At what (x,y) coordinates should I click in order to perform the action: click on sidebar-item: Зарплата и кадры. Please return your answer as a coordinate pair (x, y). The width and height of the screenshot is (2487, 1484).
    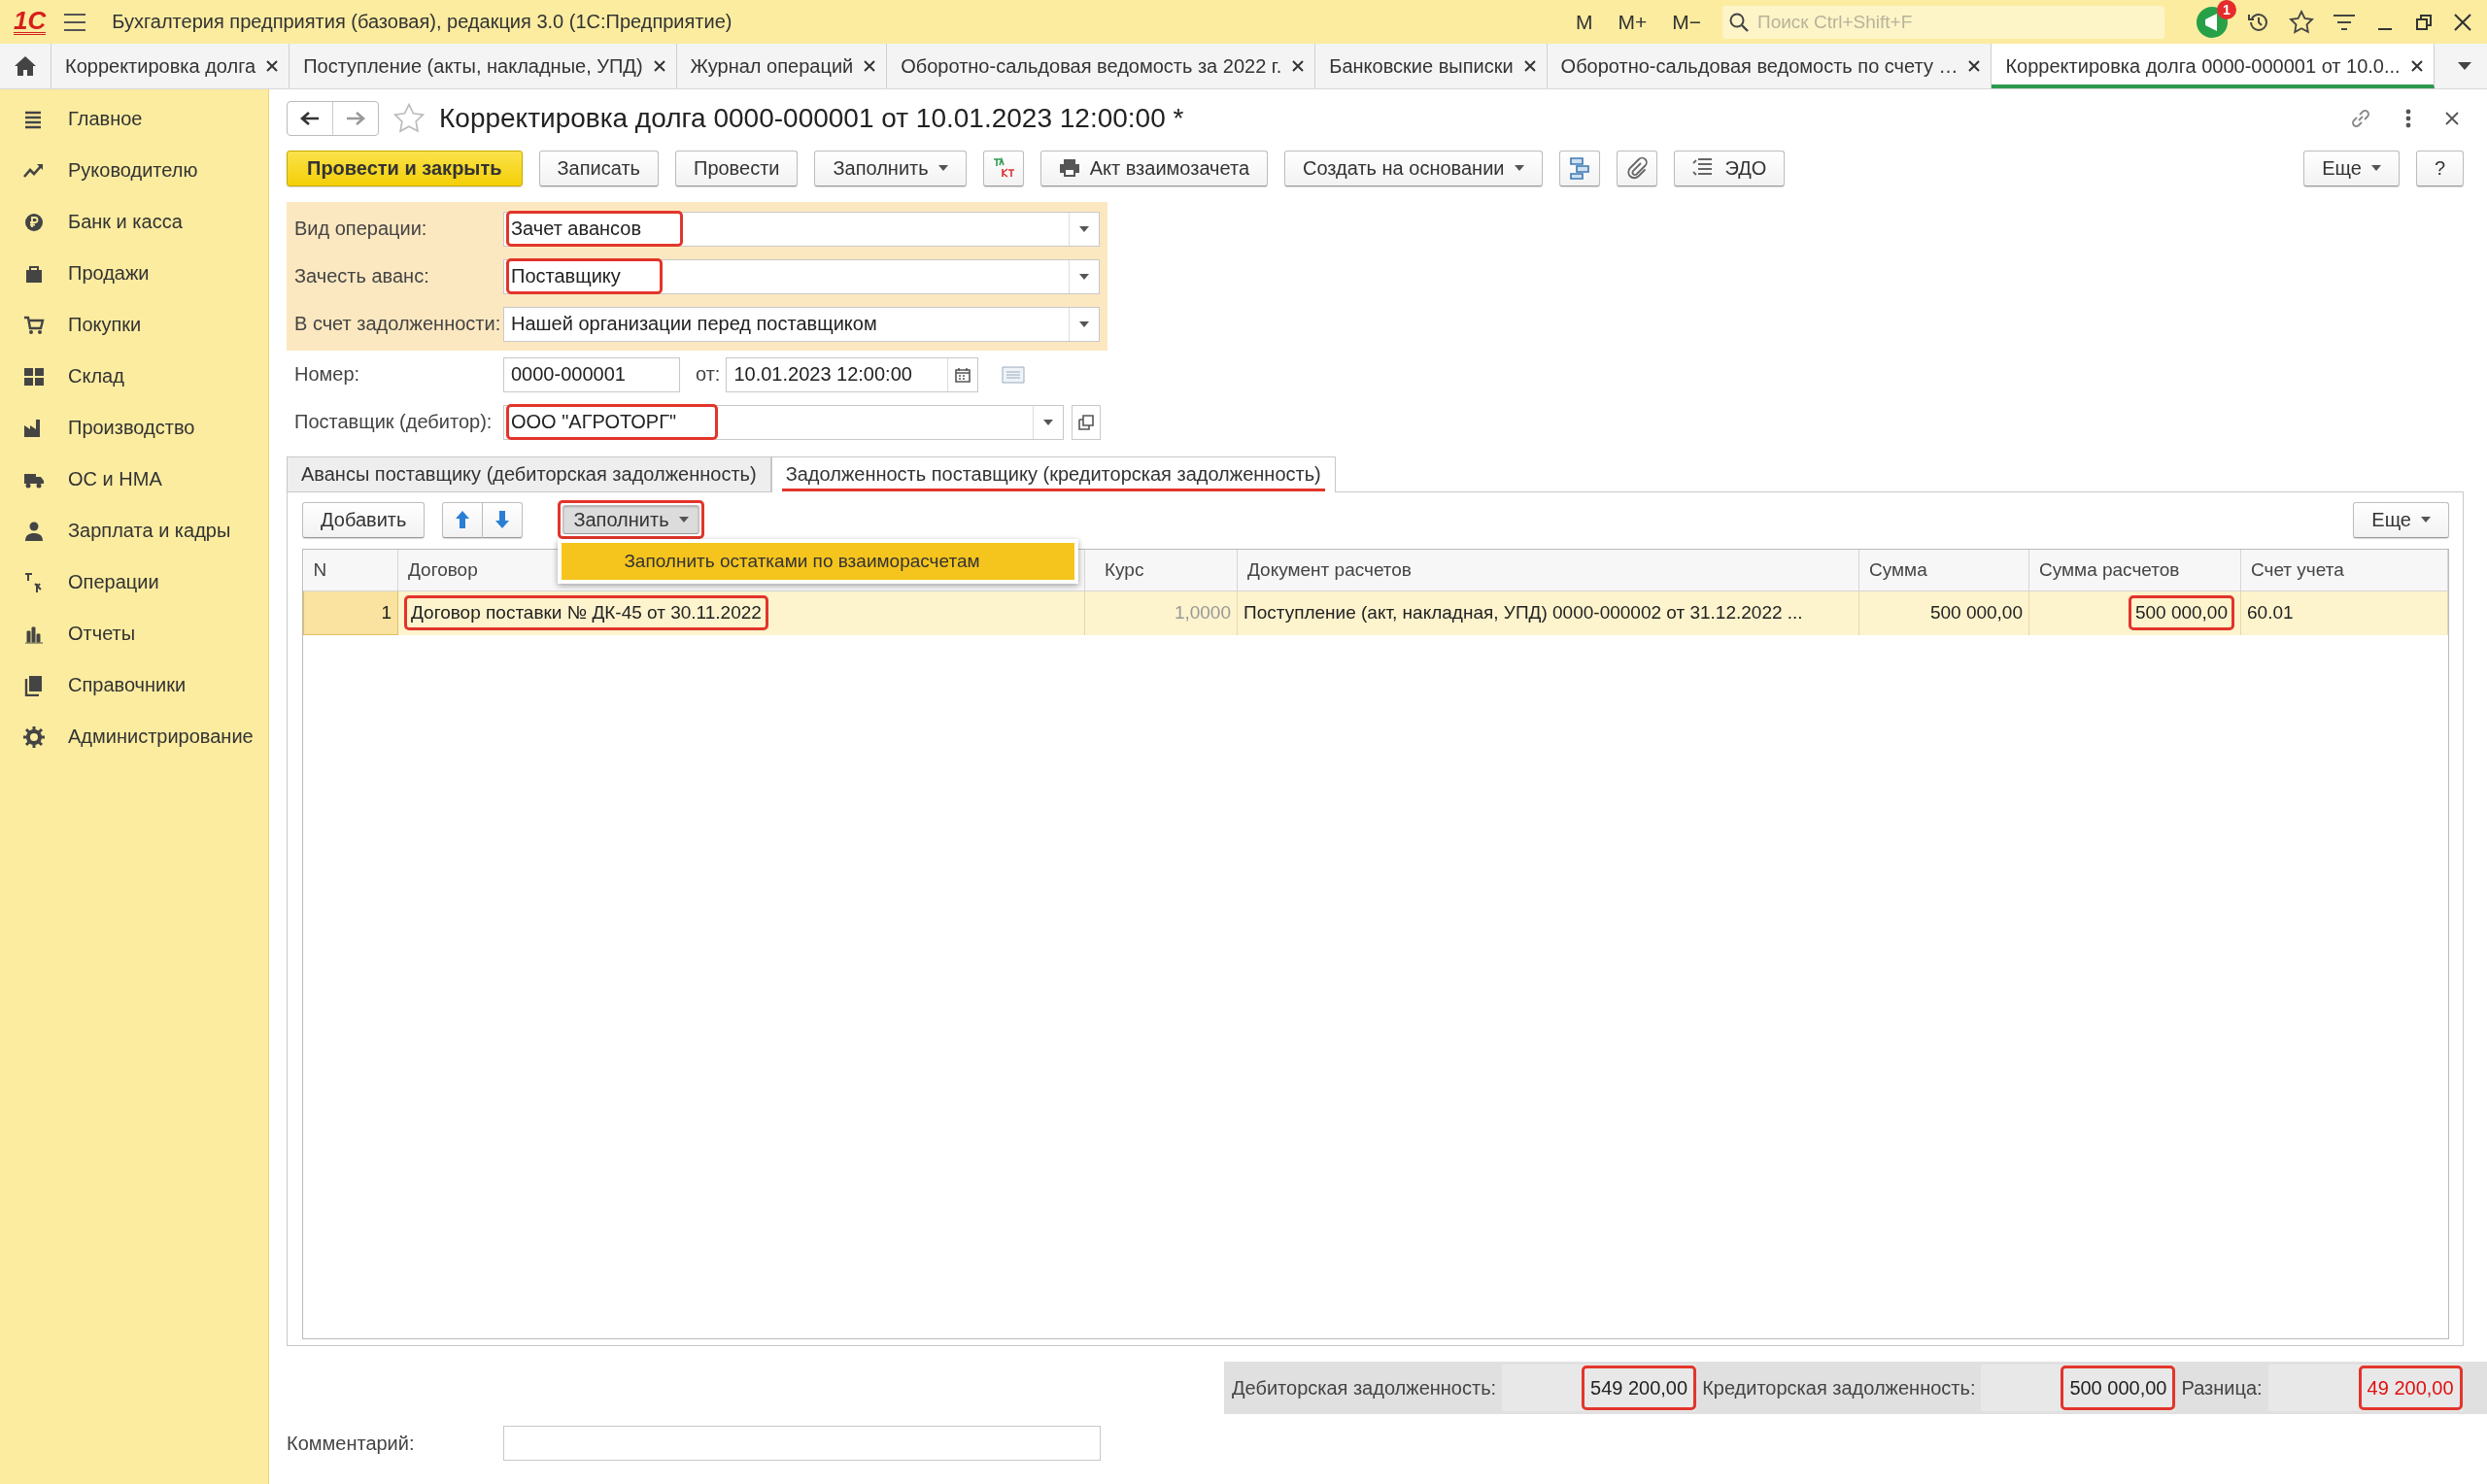
    Looking at the image, I should click on (149, 531).